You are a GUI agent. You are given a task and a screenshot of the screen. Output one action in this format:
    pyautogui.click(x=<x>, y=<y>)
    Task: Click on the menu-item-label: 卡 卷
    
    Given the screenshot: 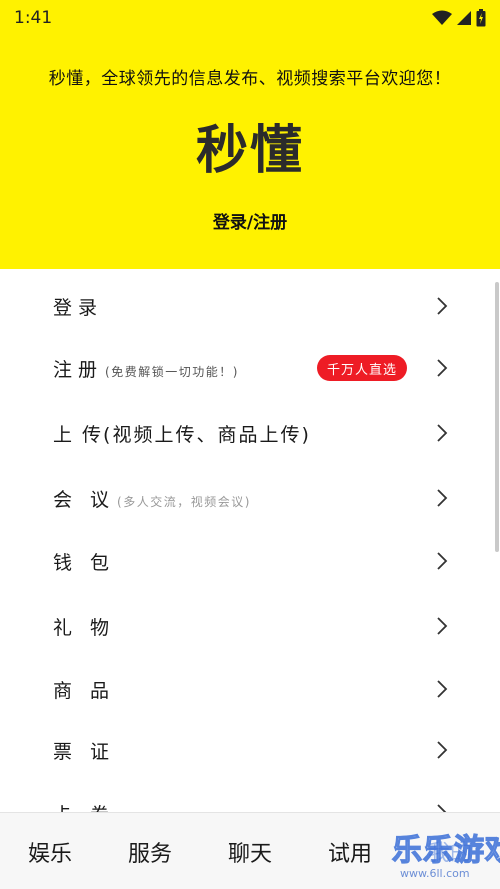 What is the action you would take?
    pyautogui.click(x=84, y=806)
    